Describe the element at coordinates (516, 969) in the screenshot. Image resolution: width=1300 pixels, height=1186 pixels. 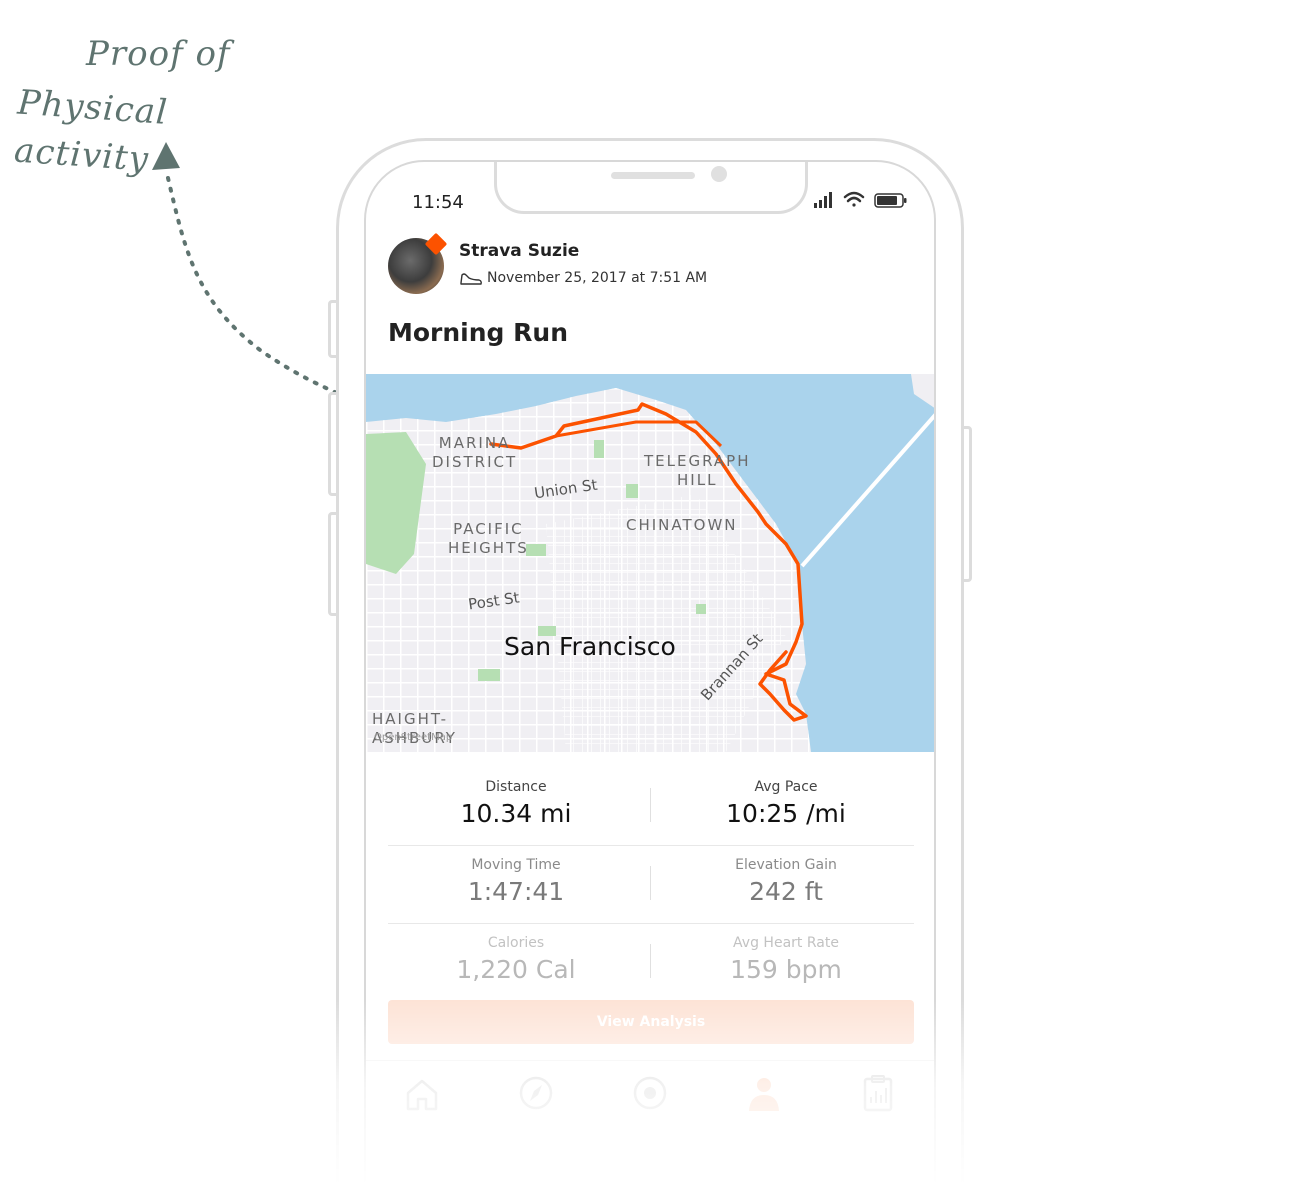
I see `stat-value: 1,220 Cal` at that location.